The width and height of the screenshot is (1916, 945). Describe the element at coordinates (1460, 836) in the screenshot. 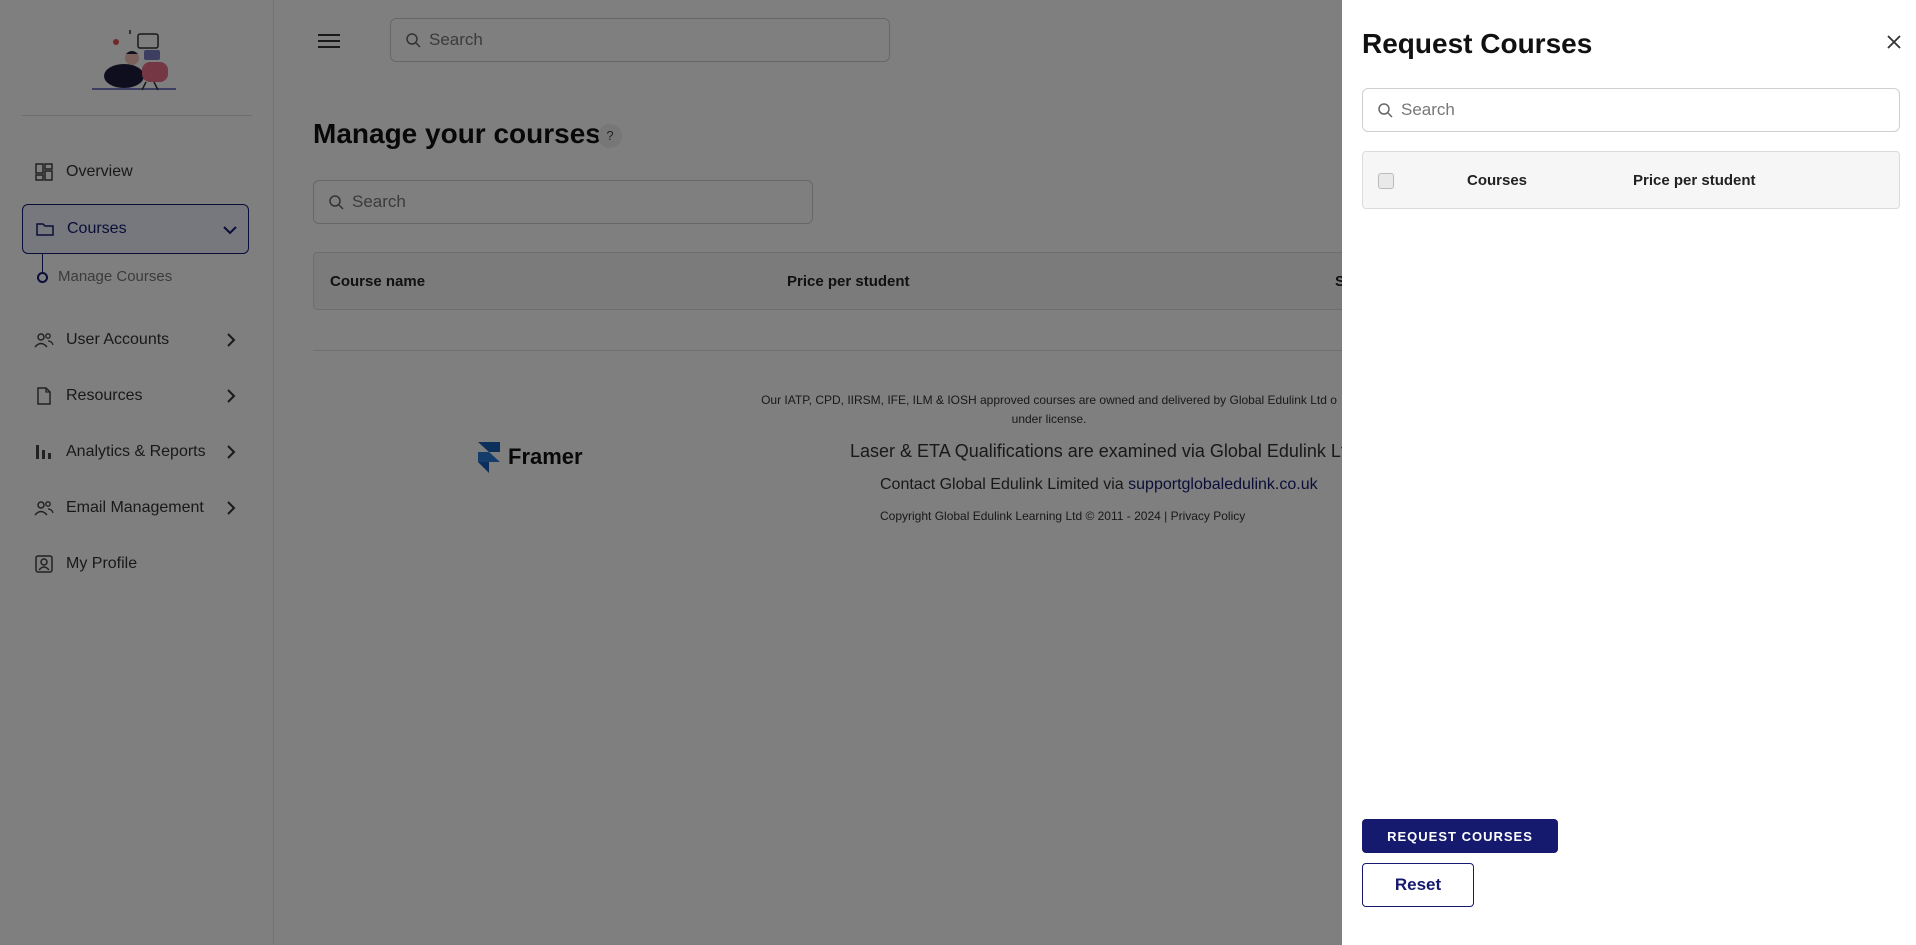

I see `request-courses-button: REQUEST COURSES` at that location.